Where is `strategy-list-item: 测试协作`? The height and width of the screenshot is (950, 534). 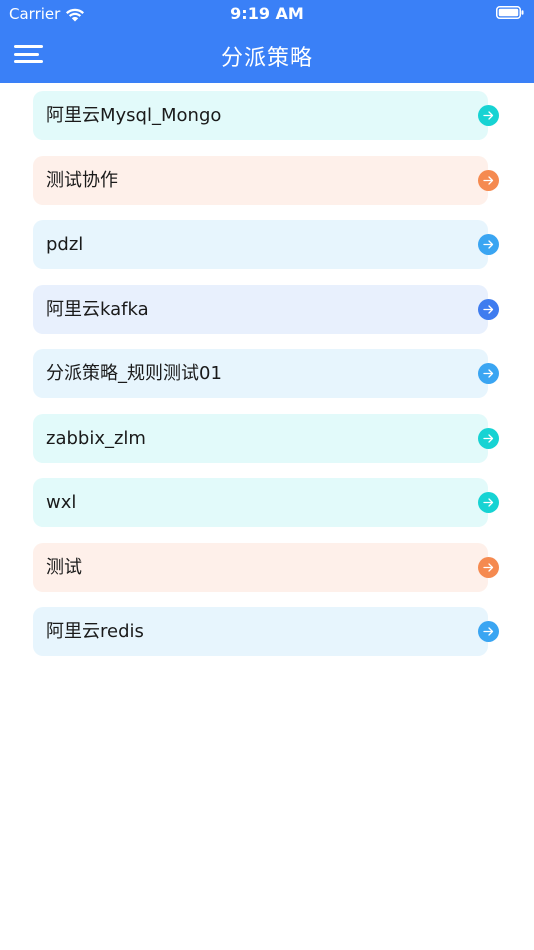
strategy-list-item: 测试协作 is located at coordinates (266, 180).